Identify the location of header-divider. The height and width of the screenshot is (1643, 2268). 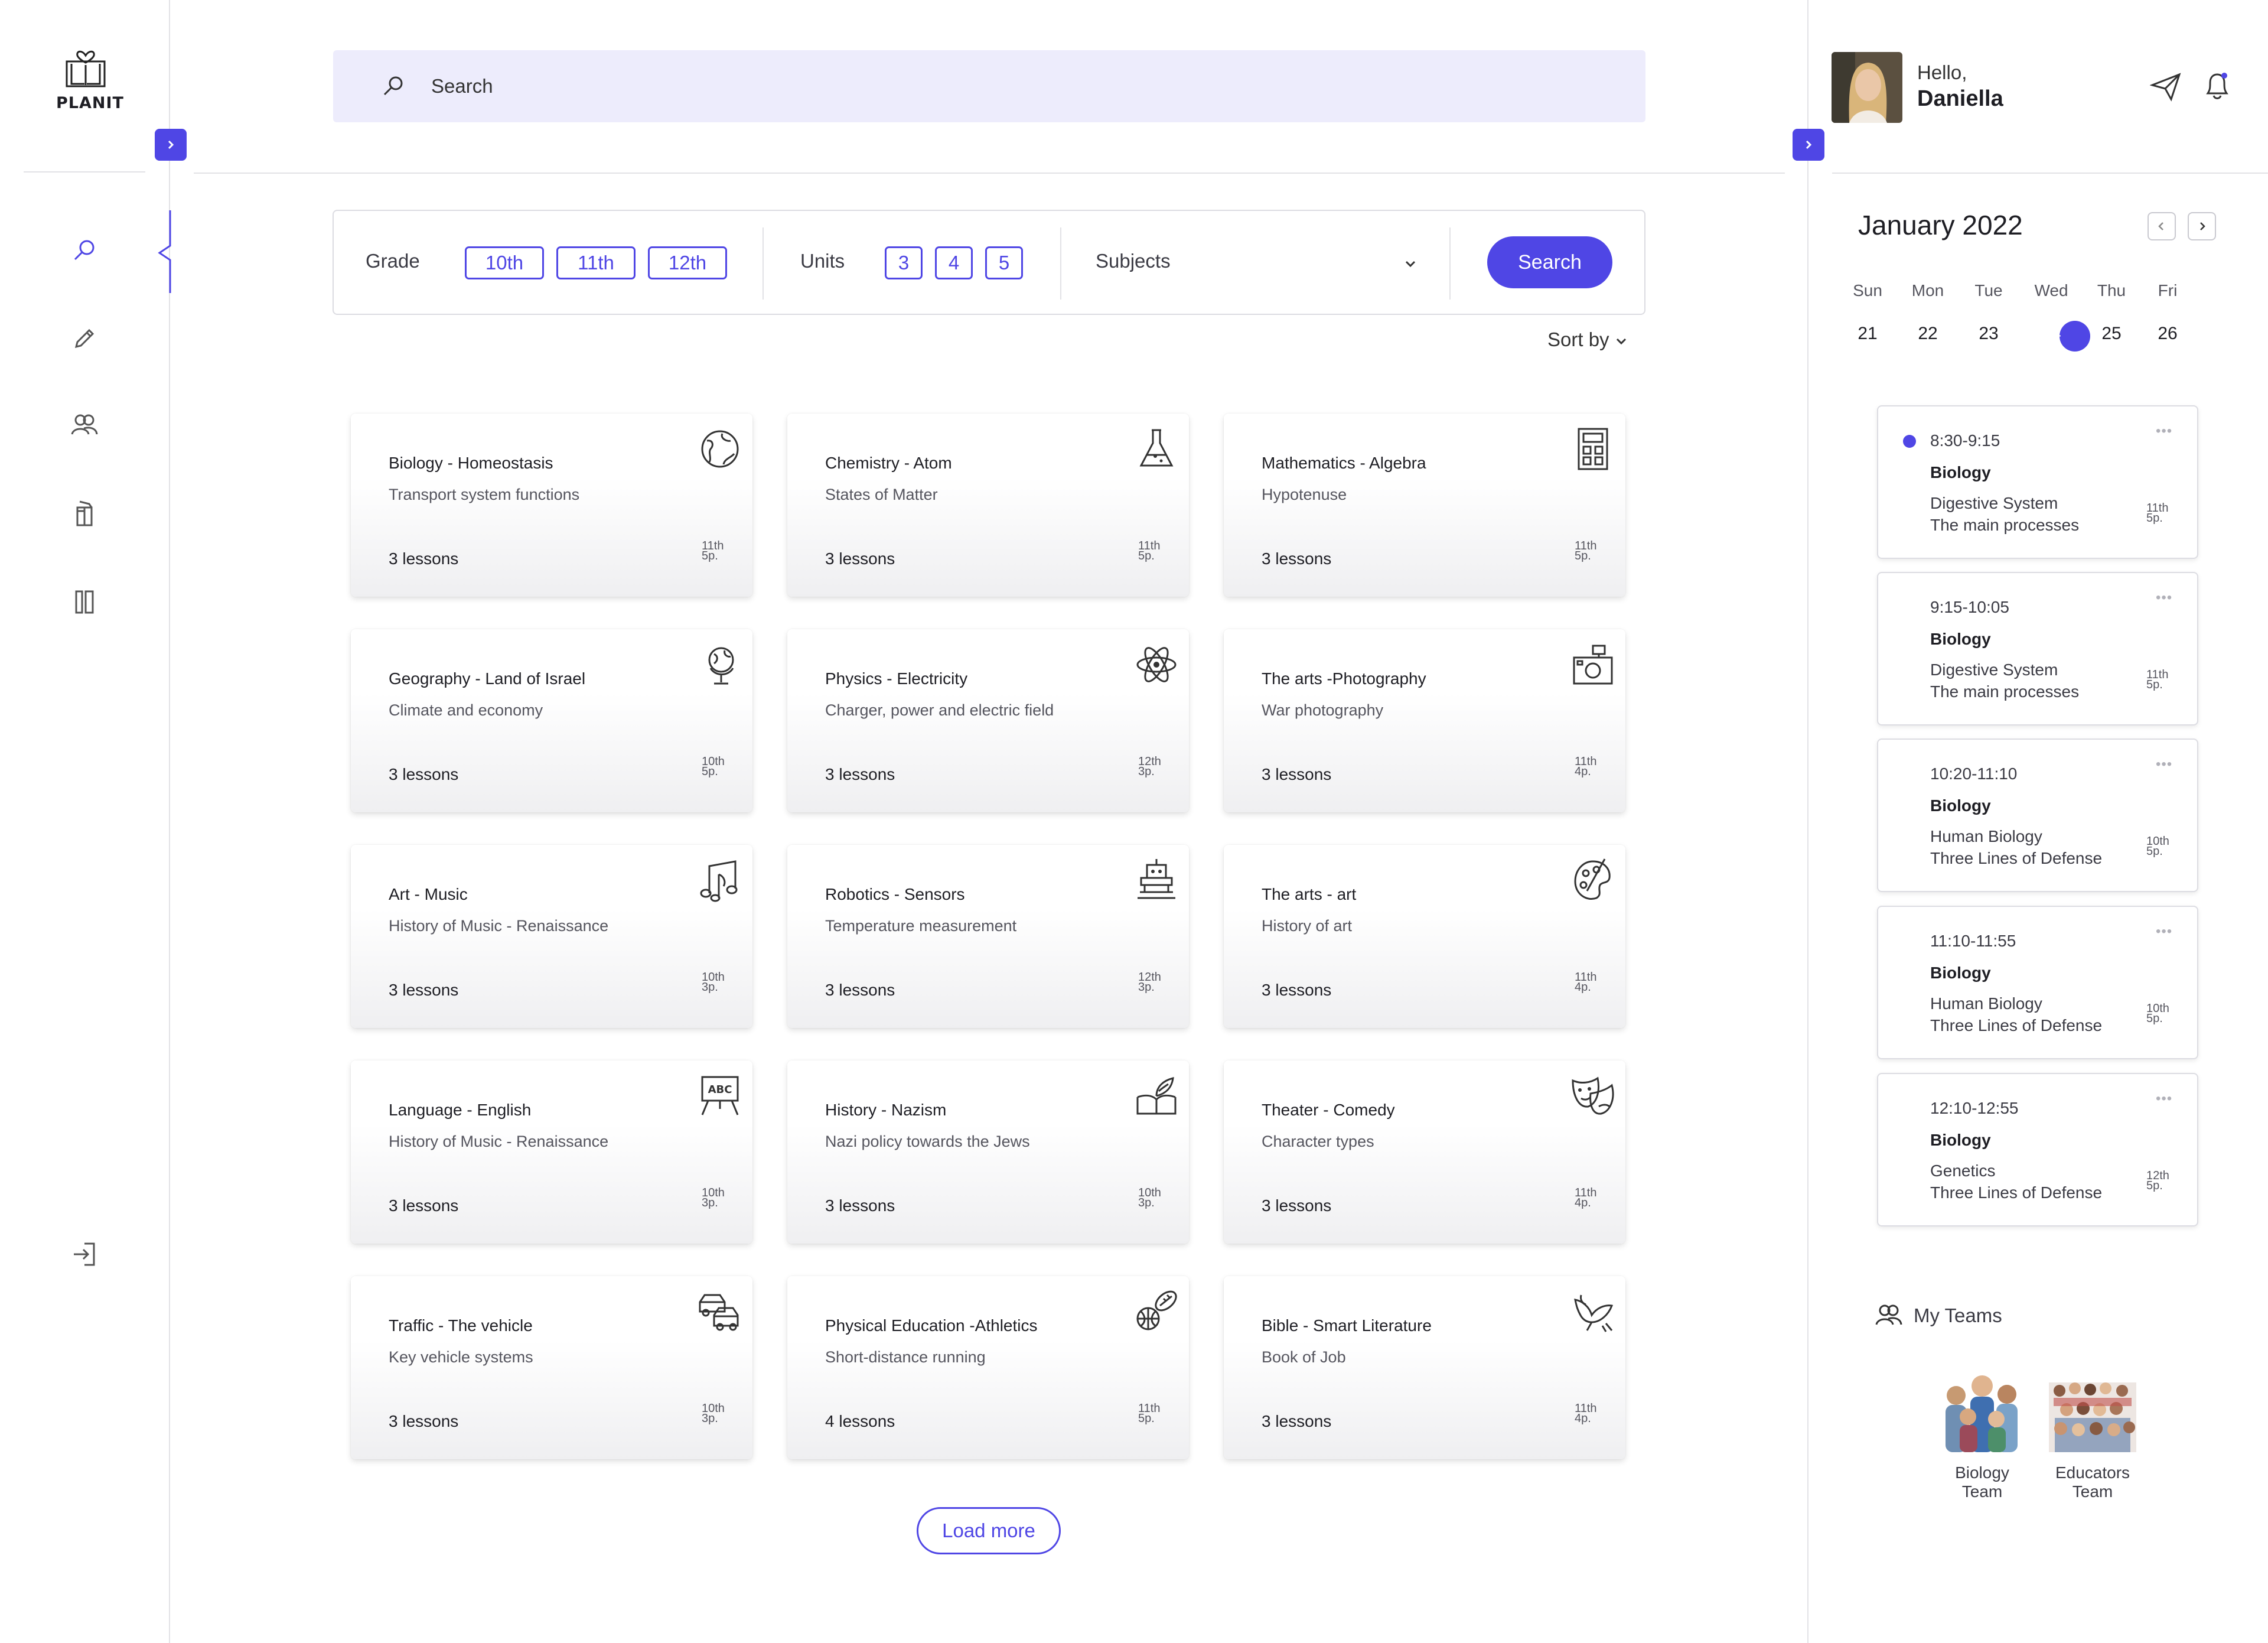
(989, 173).